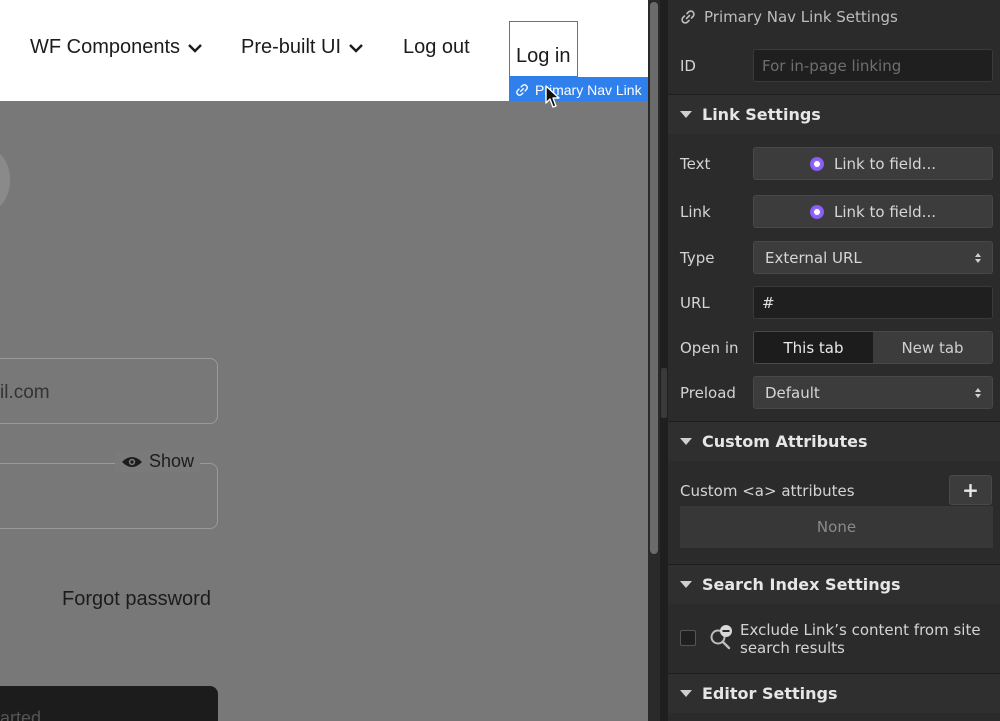  What do you see at coordinates (767, 491) in the screenshot?
I see `custom-attributes-label: Custom <a> attributes` at bounding box center [767, 491].